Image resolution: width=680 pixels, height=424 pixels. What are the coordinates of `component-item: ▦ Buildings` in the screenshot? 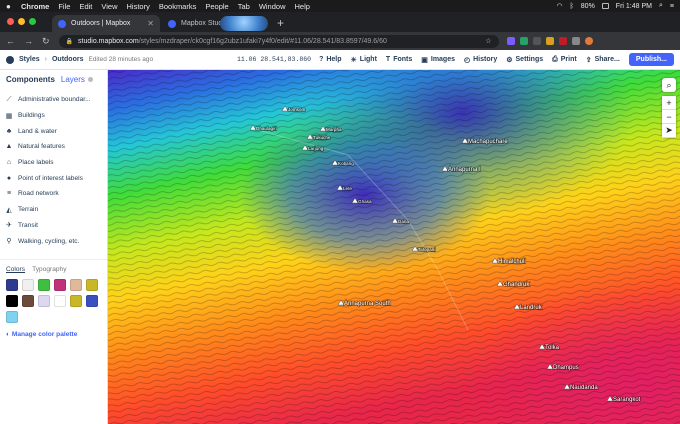 It's located at (53, 116).